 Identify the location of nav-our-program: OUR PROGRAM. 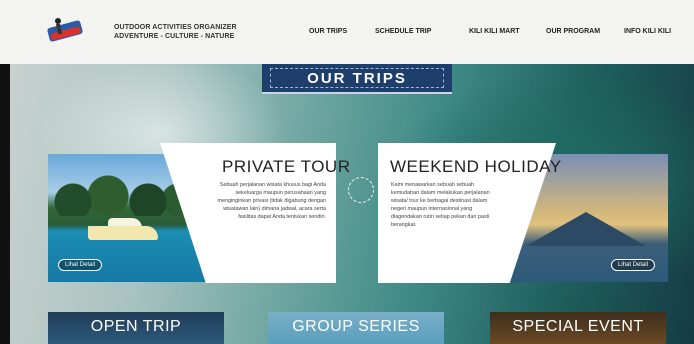
(573, 31).